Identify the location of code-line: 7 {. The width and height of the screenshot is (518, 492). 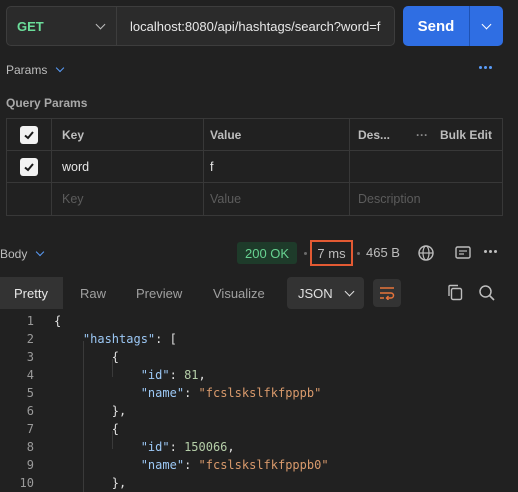
(259, 431).